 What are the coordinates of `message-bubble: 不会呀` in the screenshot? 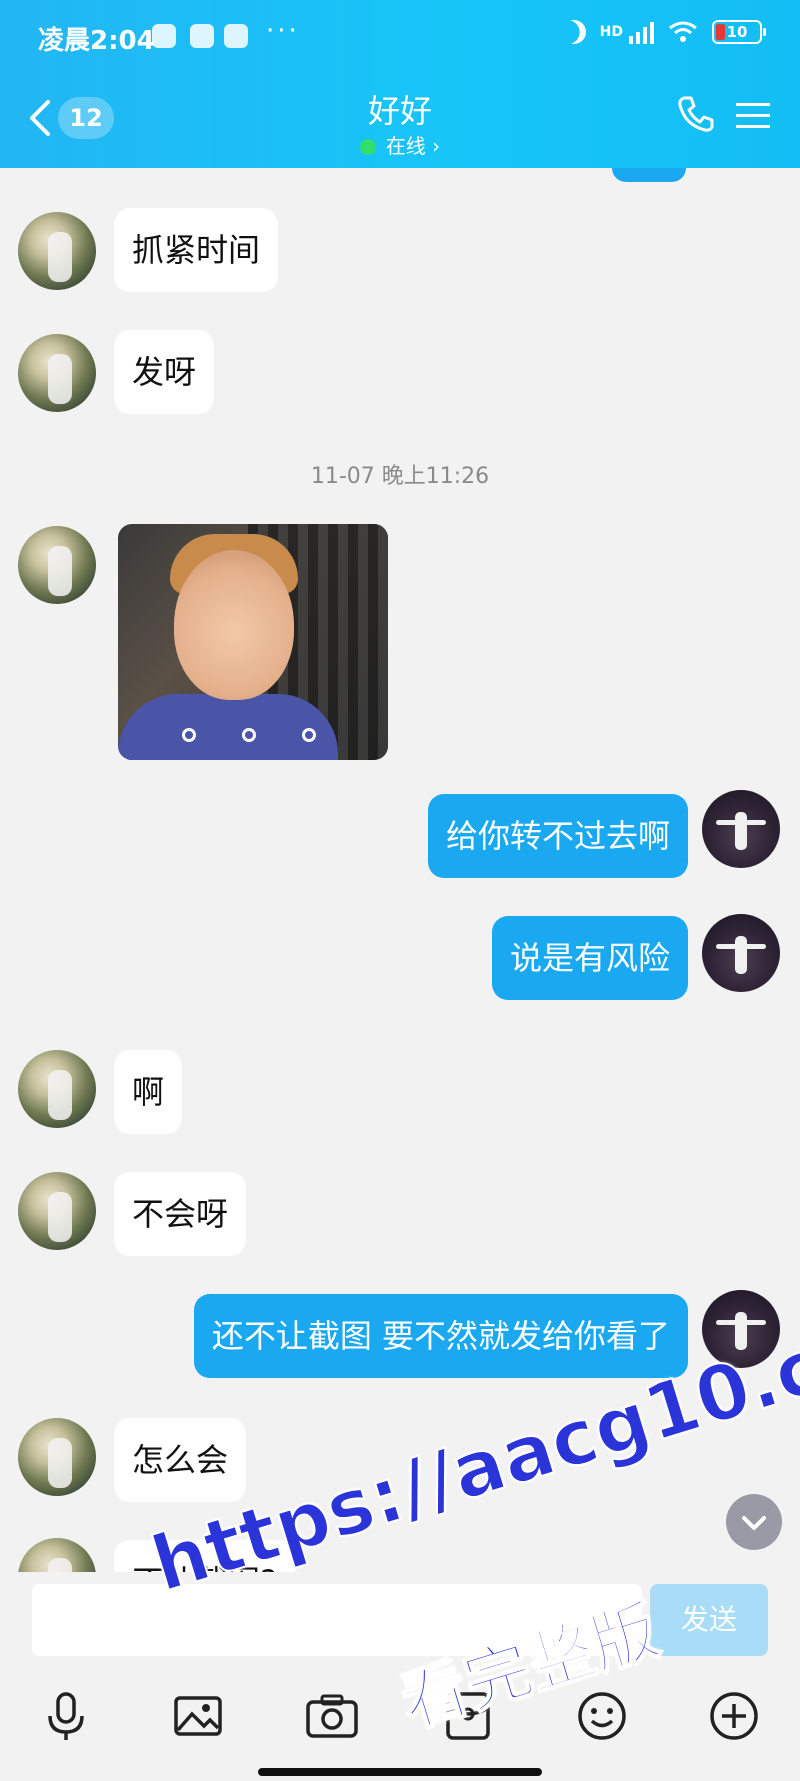 It's located at (180, 1214).